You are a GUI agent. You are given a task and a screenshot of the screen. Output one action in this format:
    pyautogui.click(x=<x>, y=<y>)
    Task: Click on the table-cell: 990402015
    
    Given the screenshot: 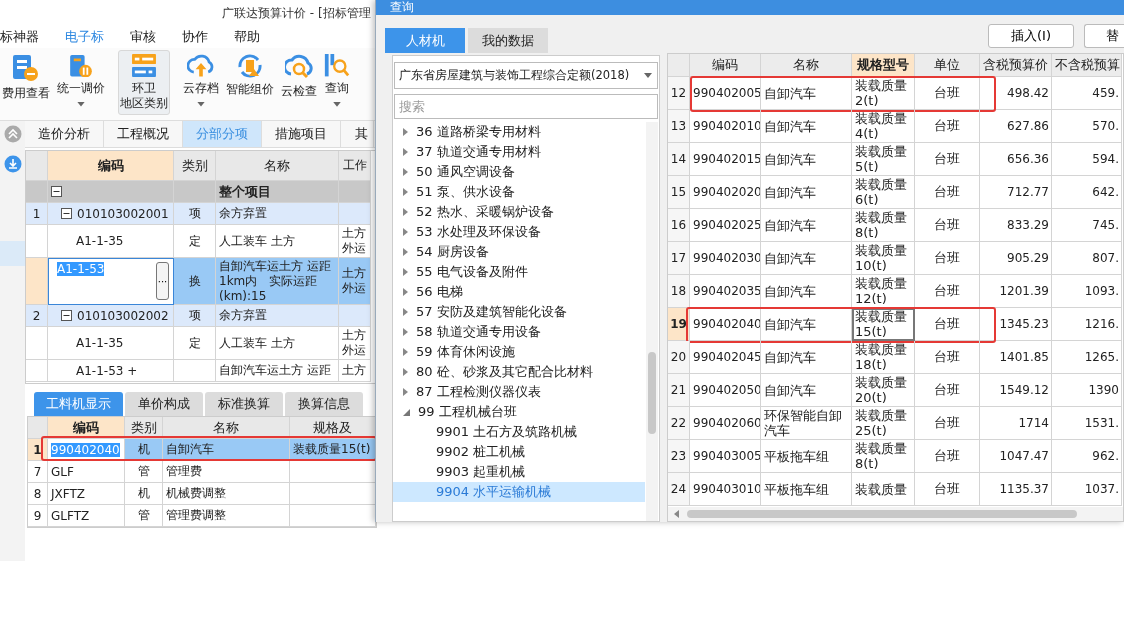 What is the action you would take?
    pyautogui.click(x=725, y=159)
    